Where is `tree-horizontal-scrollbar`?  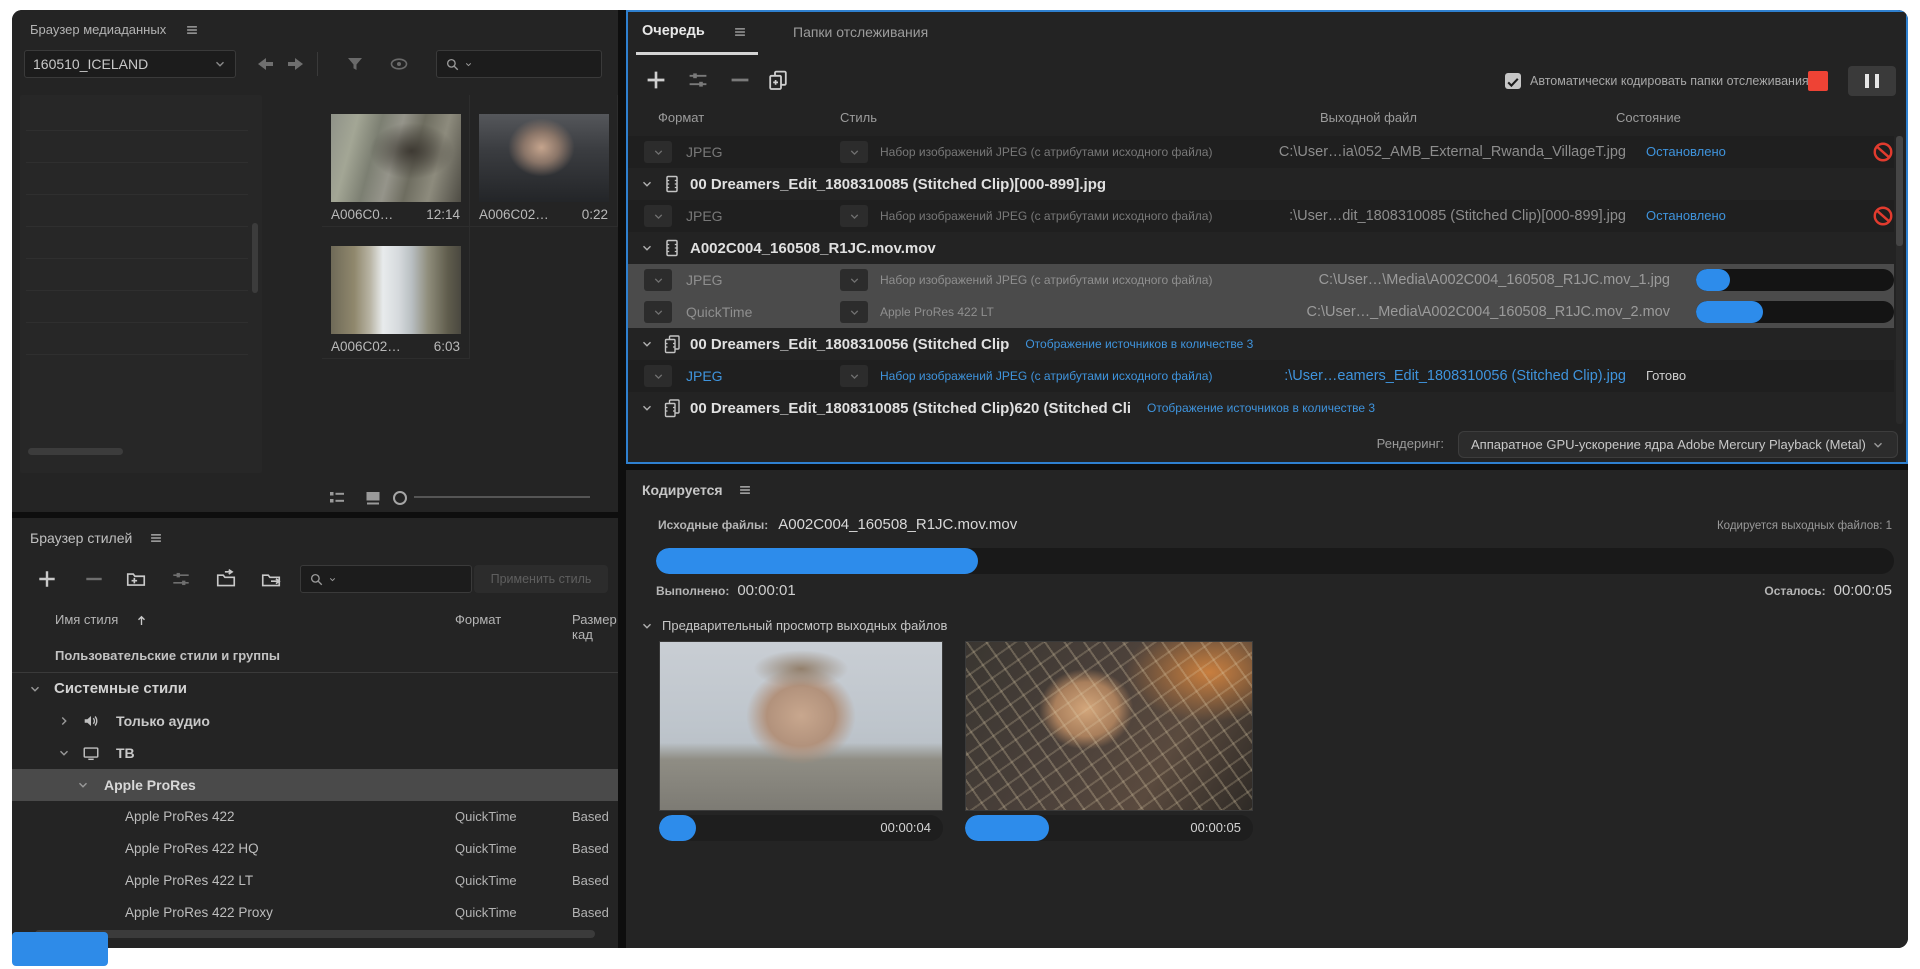 tree-horizontal-scrollbar is located at coordinates (75, 451).